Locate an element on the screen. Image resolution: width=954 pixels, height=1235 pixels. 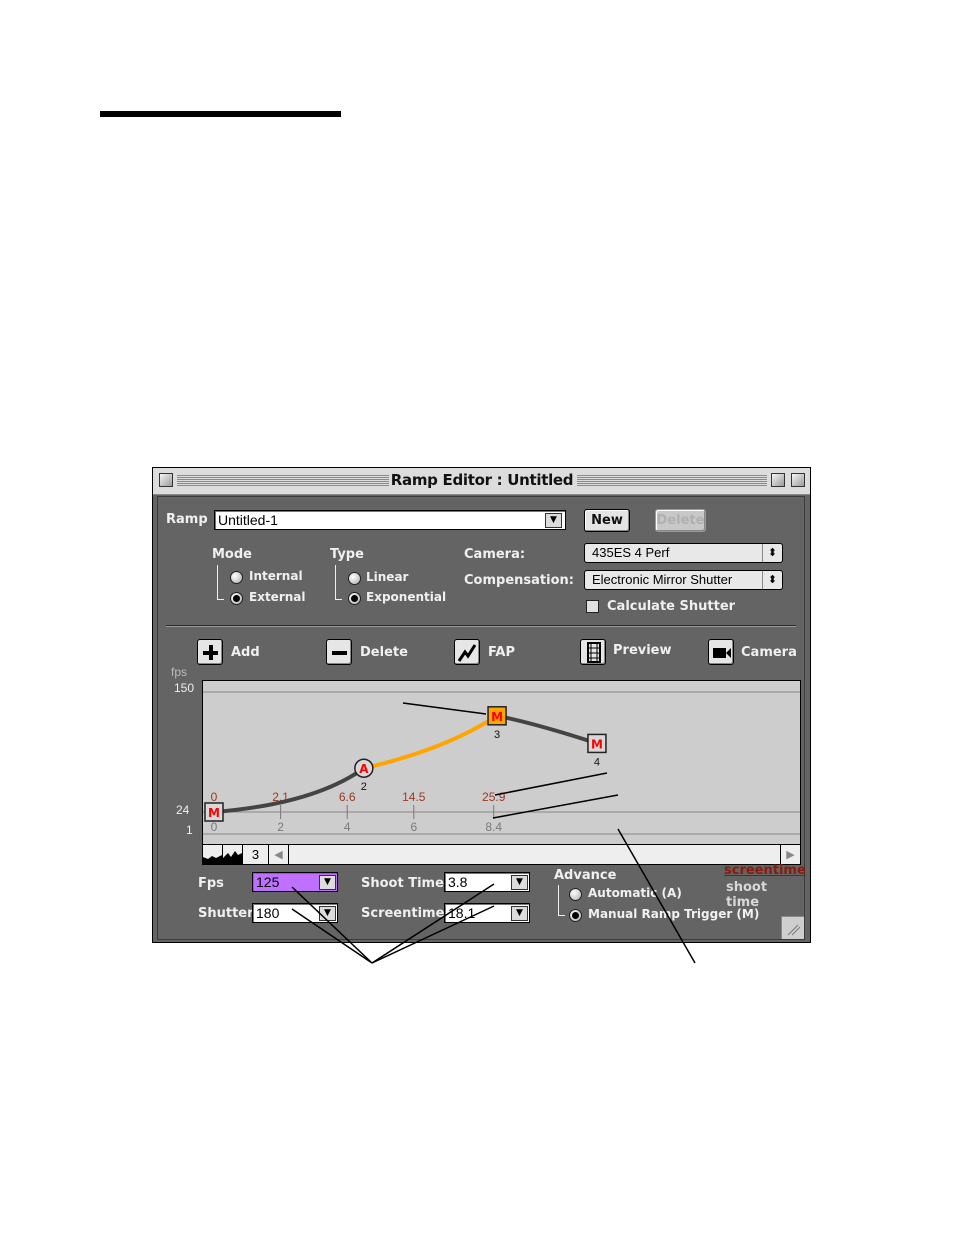
minus-icon is located at coordinates (339, 653).